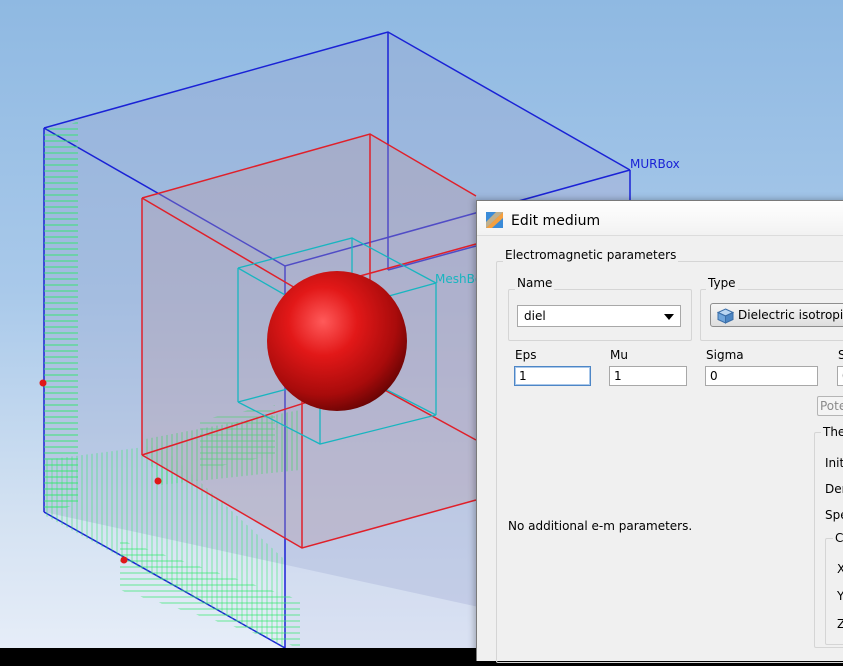  I want to click on mur-box-label: MURBox, so click(655, 164).